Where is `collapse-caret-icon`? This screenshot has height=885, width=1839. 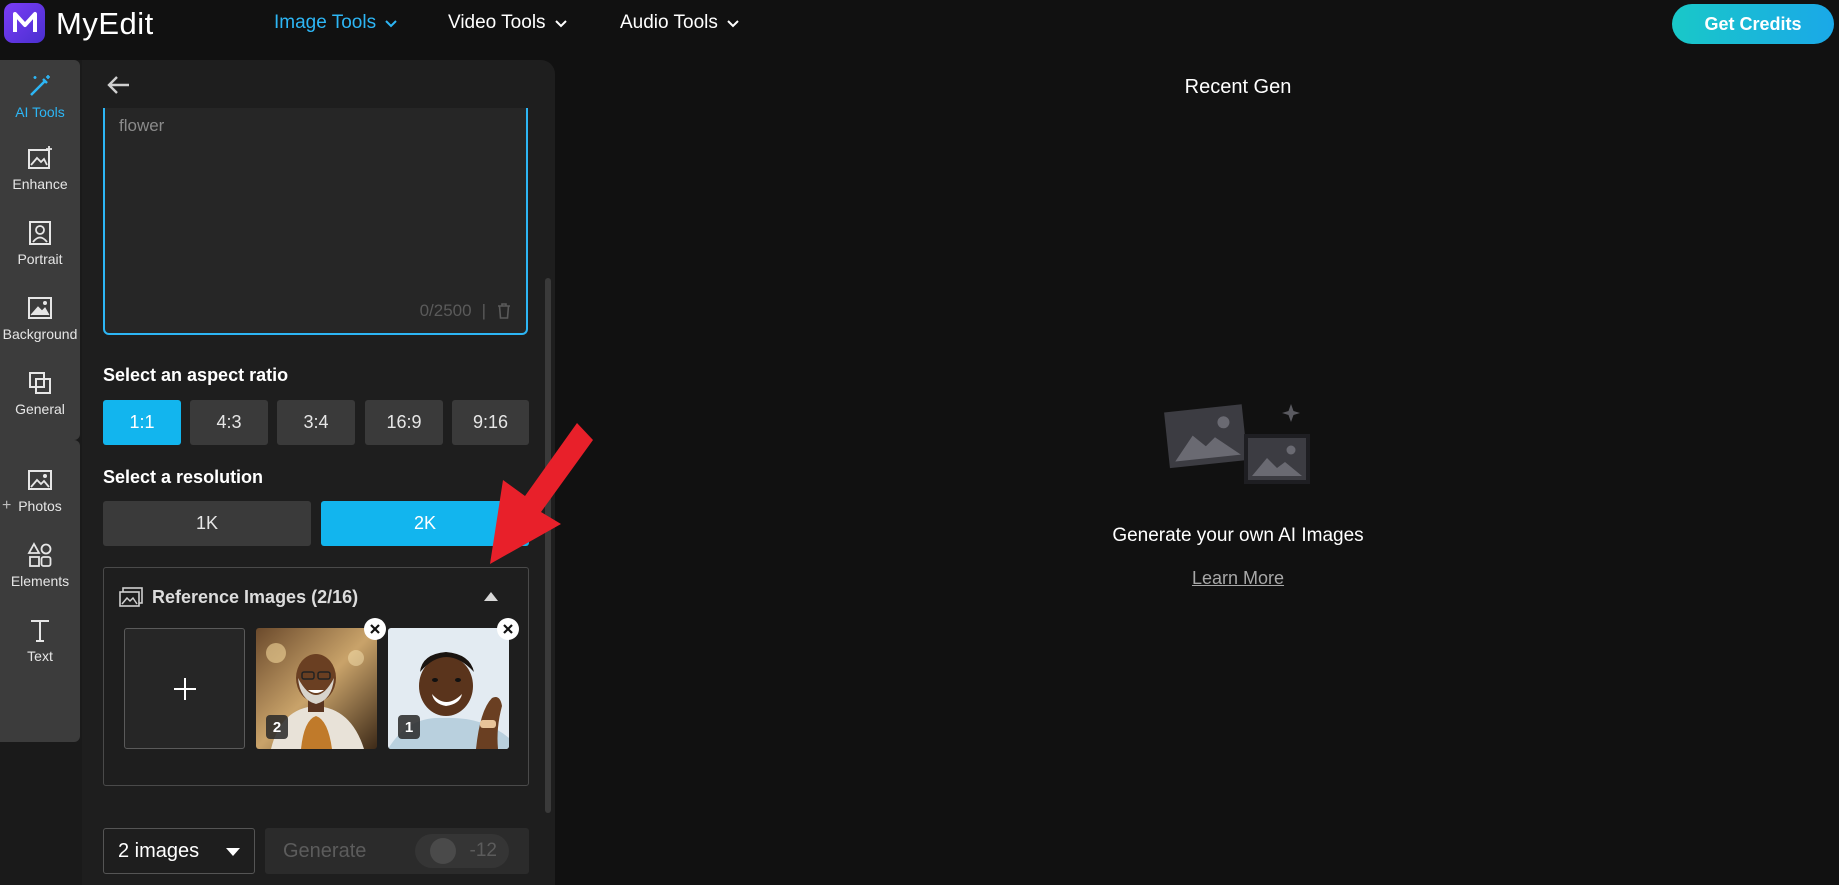 collapse-caret-icon is located at coordinates (491, 596).